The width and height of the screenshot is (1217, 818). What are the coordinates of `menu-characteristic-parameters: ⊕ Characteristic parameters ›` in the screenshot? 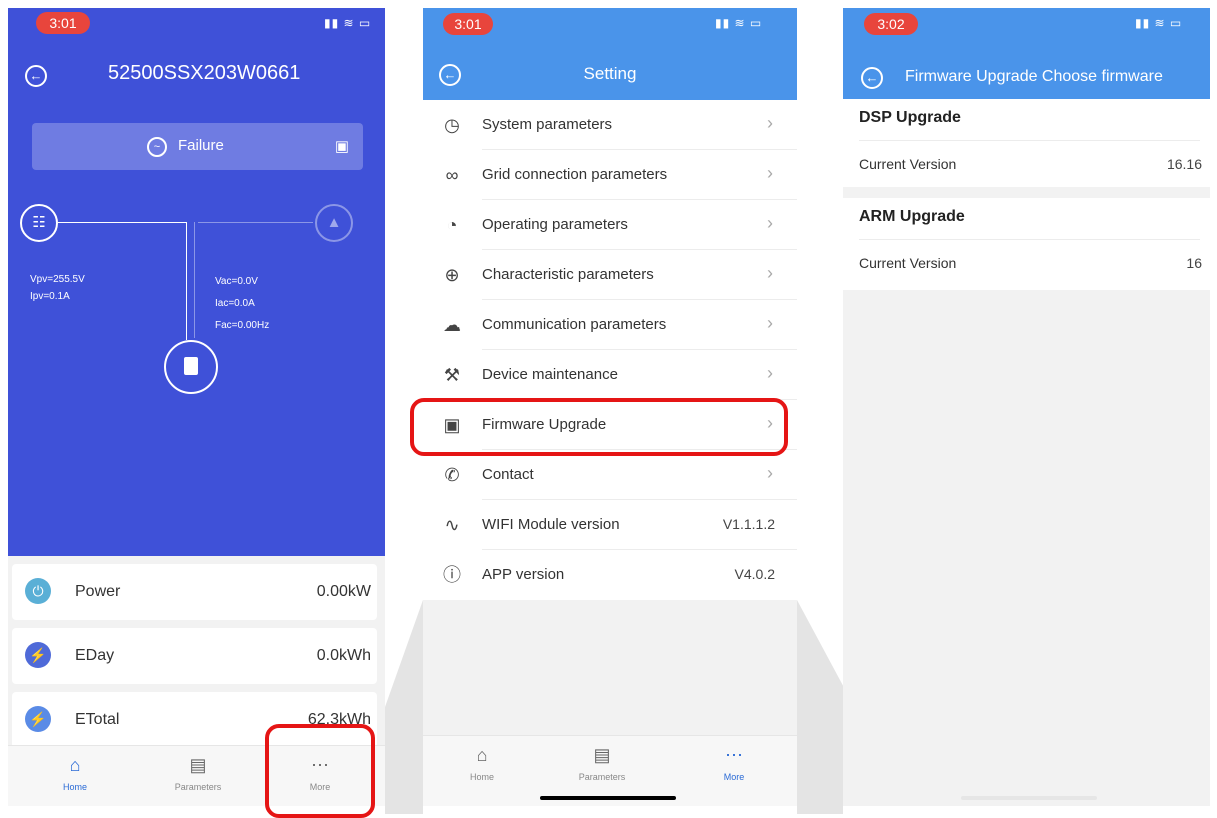 It's located at (610, 275).